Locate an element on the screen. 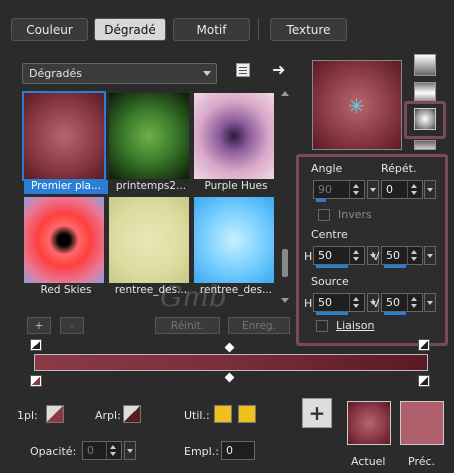 Image resolution: width=454 pixels, height=473 pixels. color-midpoint is located at coordinates (229, 377).